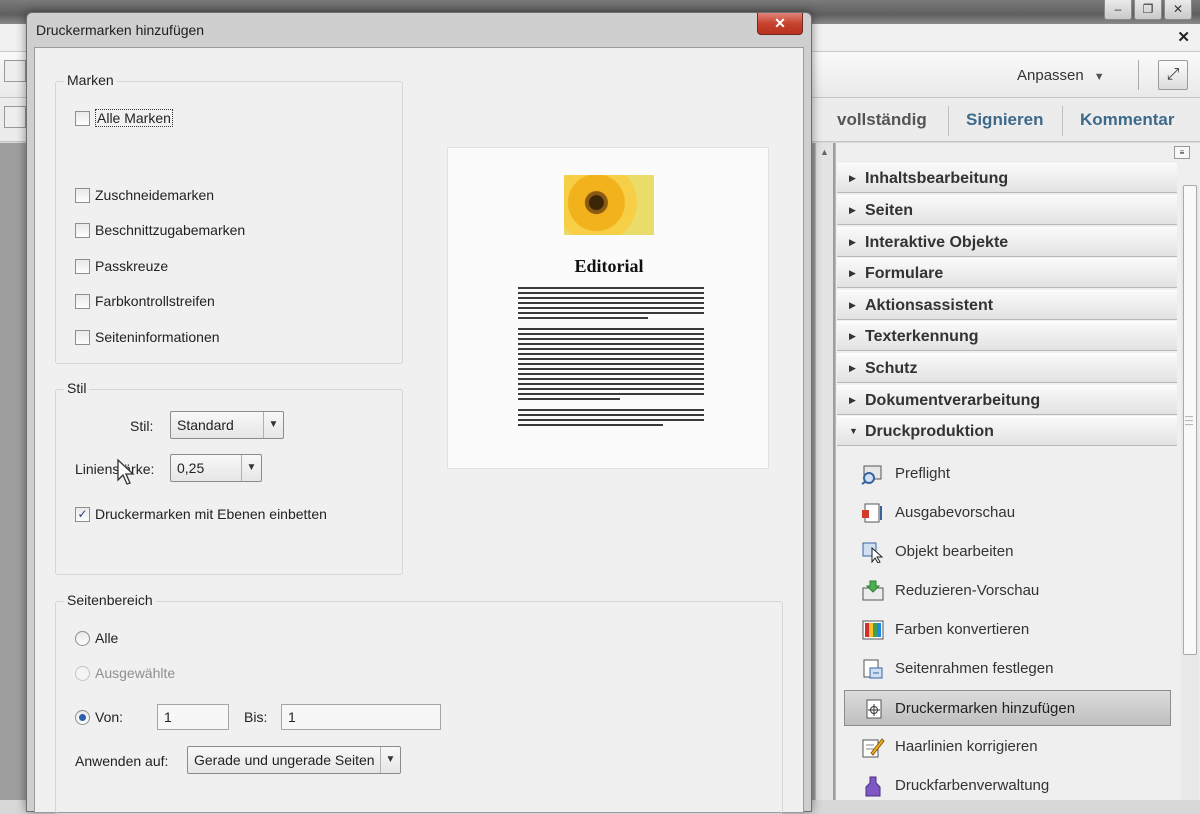 This screenshot has height=814, width=1200. Describe the element at coordinates (937, 242) in the screenshot. I see `section-label: Interaktive Objekte` at that location.